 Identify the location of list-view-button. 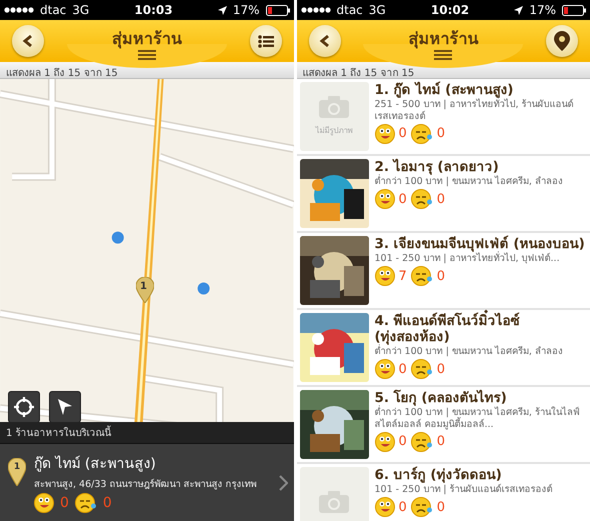
(266, 41).